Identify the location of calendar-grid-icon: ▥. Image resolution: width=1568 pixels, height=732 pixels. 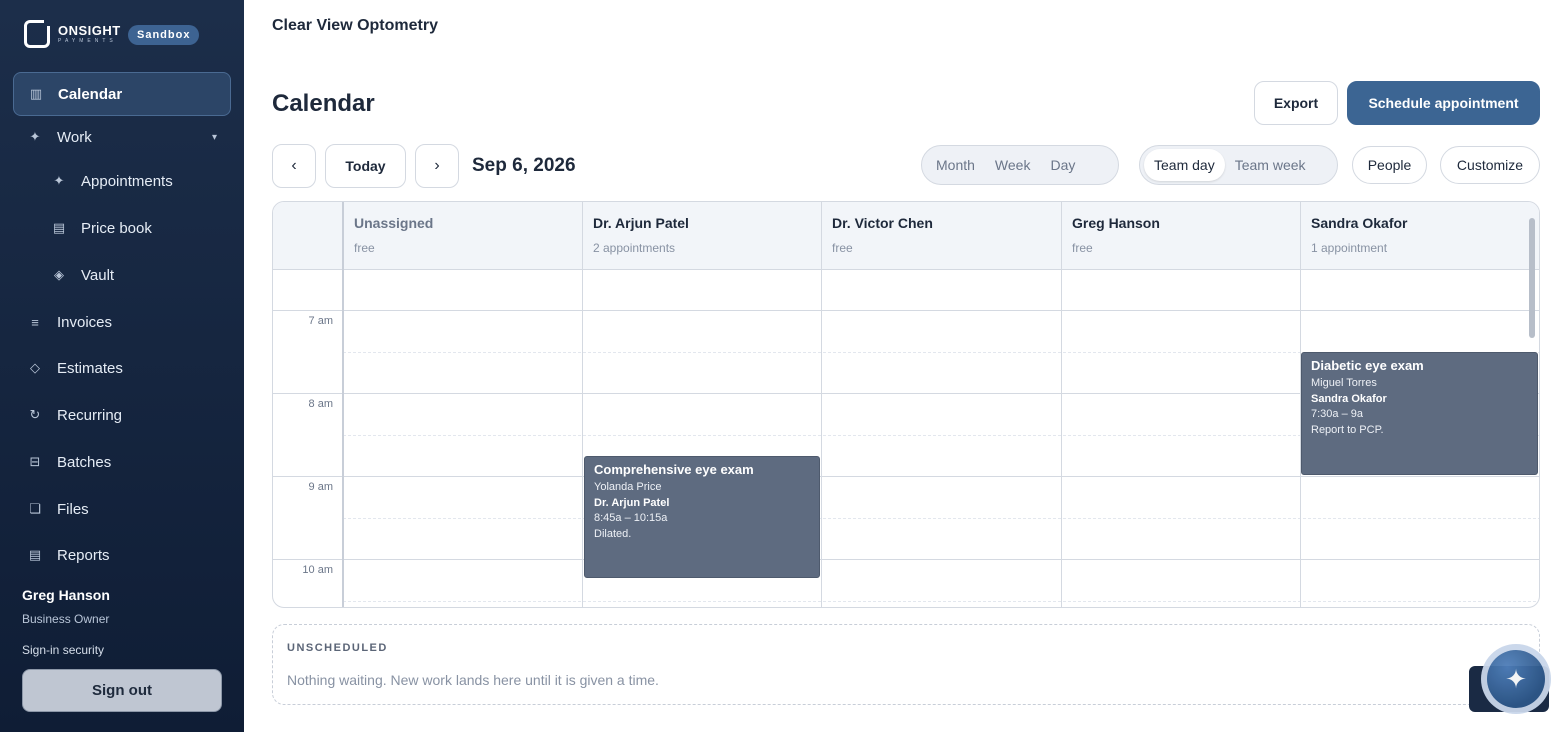
(36, 93).